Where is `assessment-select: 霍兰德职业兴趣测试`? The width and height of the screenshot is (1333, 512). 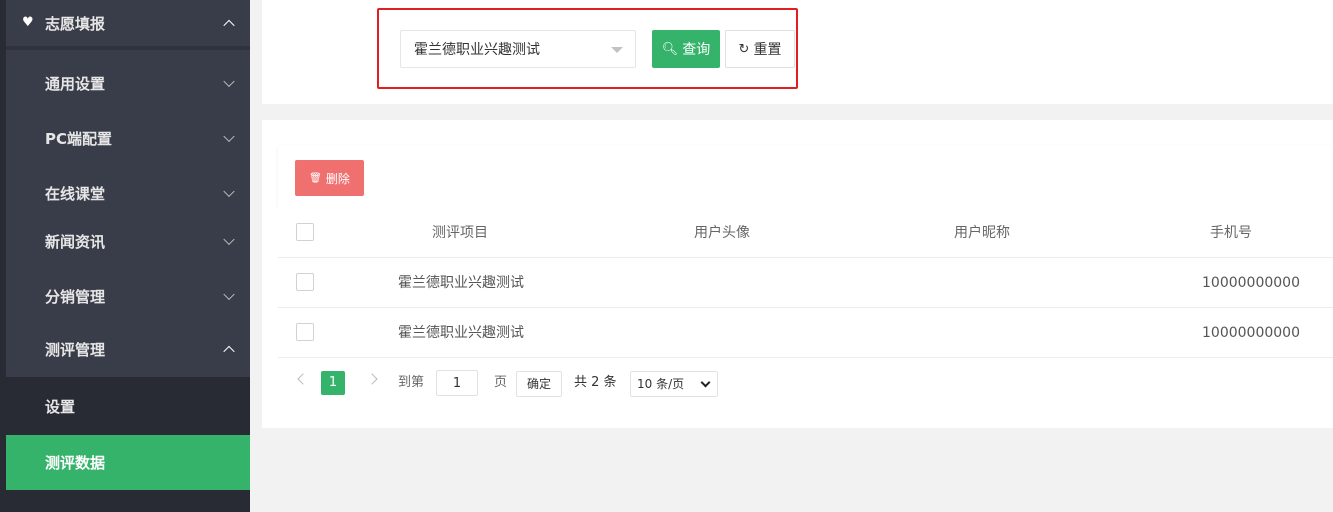 assessment-select: 霍兰德职业兴趣测试 is located at coordinates (518, 49).